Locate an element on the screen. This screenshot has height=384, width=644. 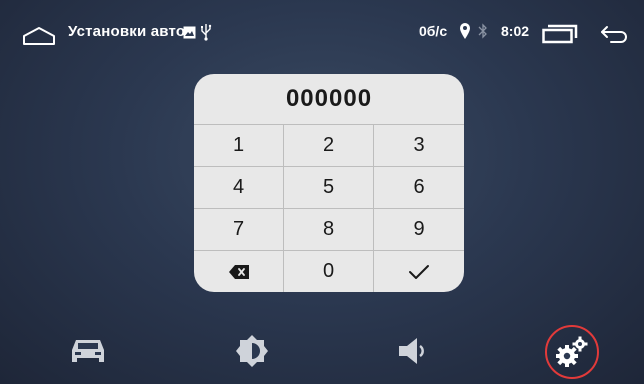
backspace-icon is located at coordinates (238, 271).